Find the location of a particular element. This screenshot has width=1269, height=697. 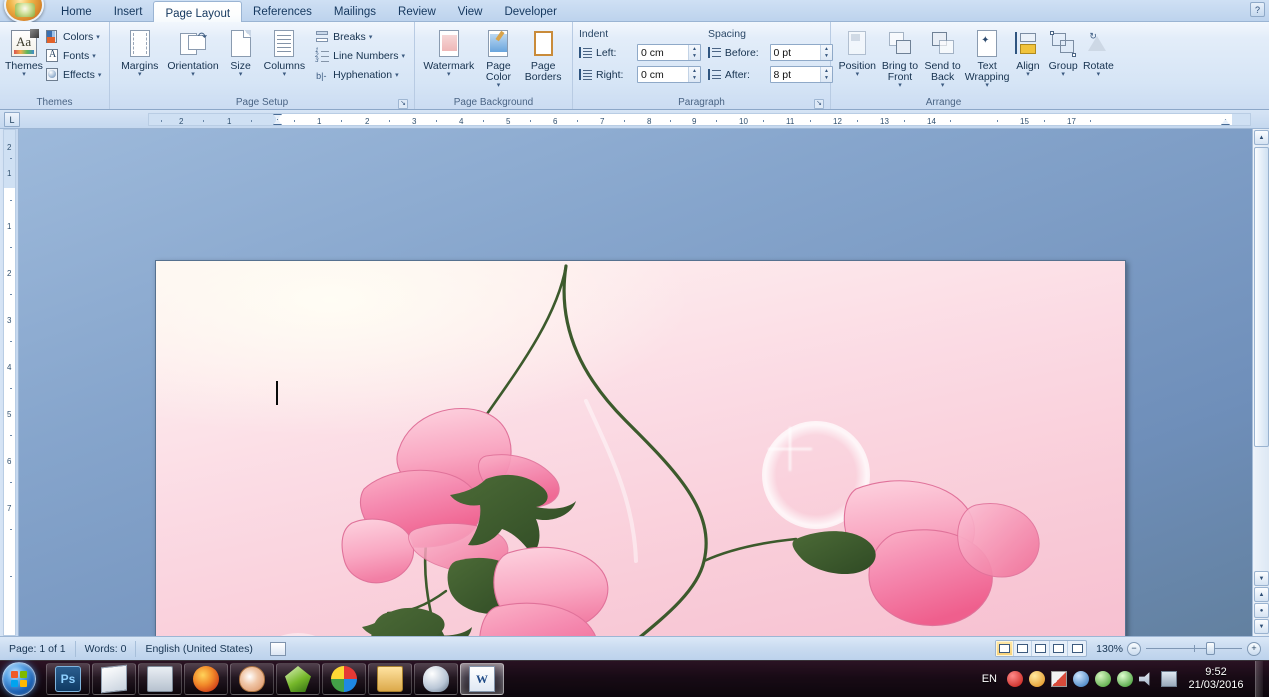

tab-developer: Developer is located at coordinates (530, 11).